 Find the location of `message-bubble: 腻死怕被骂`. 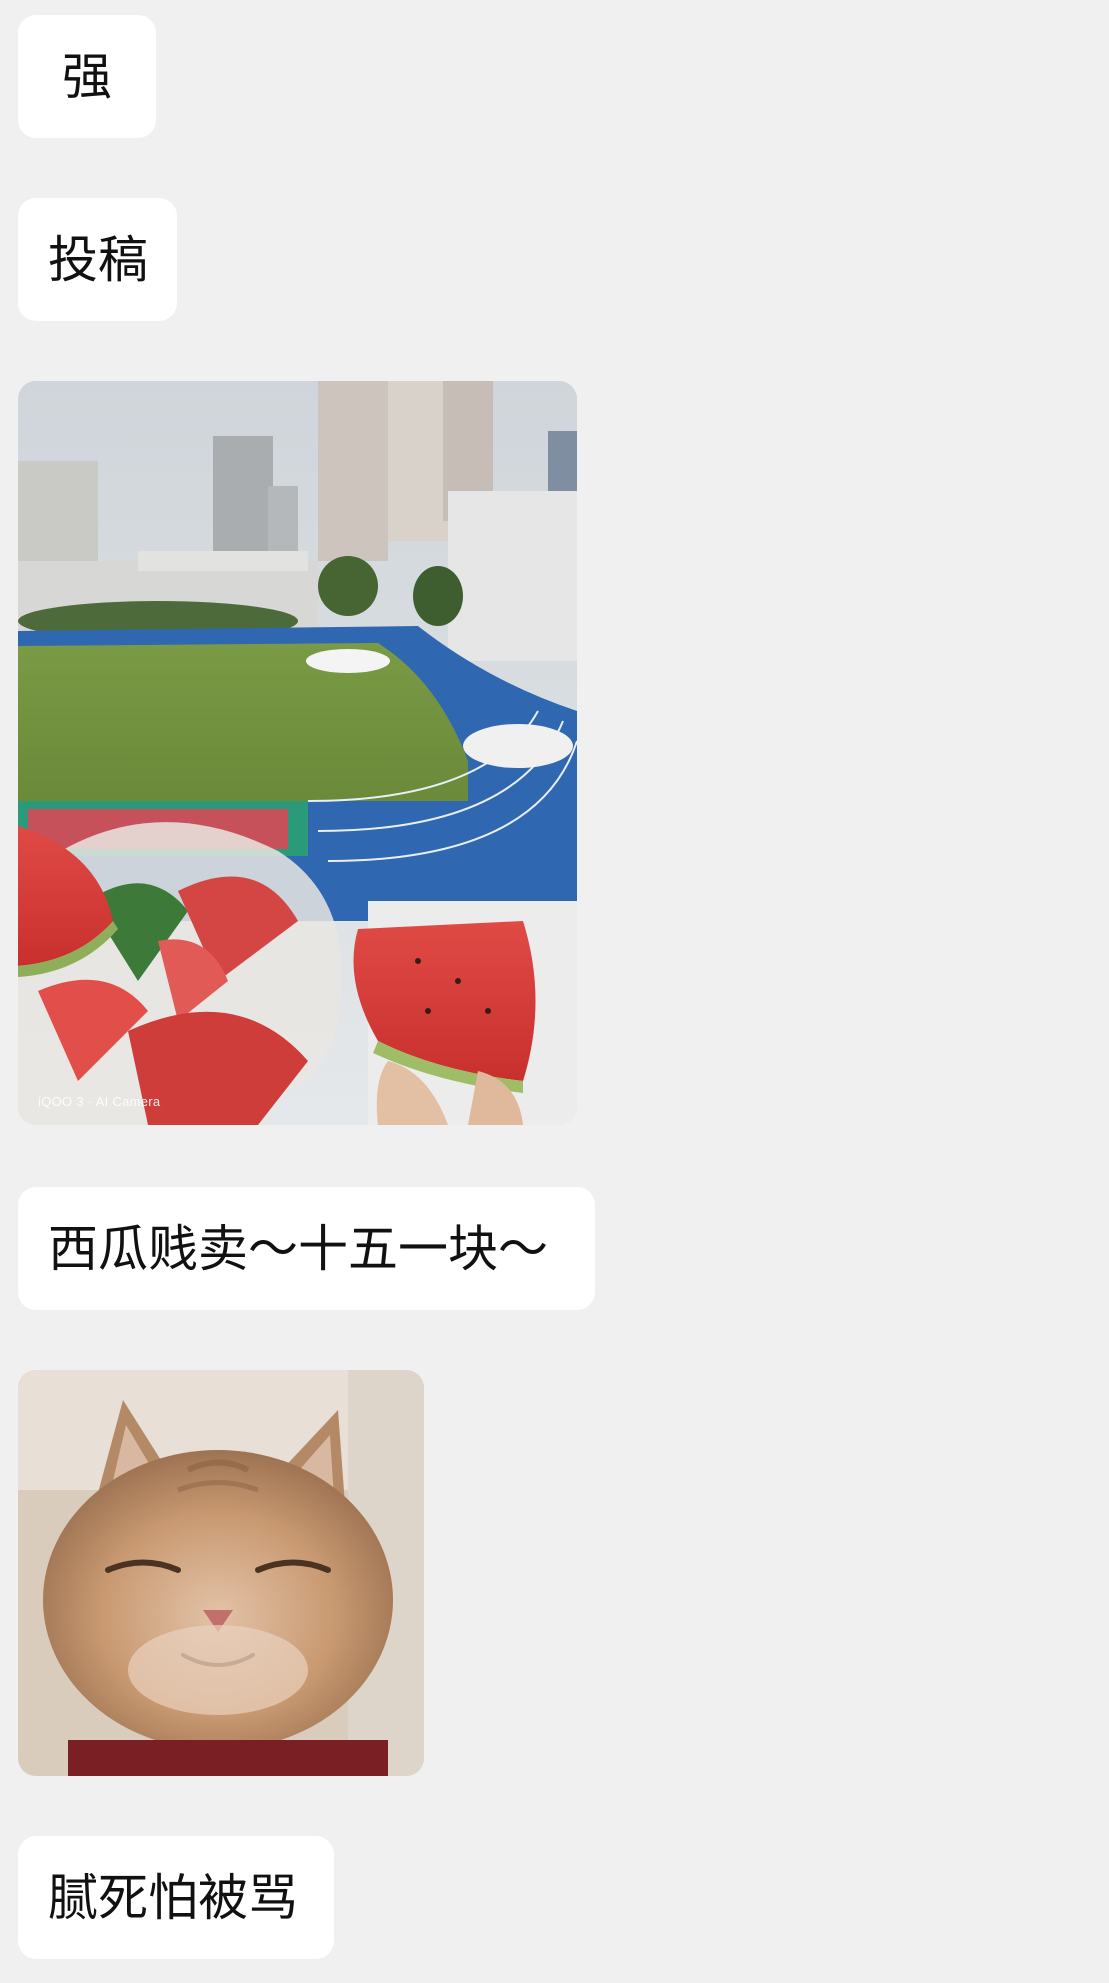

message-bubble: 腻死怕被骂 is located at coordinates (176, 1897).